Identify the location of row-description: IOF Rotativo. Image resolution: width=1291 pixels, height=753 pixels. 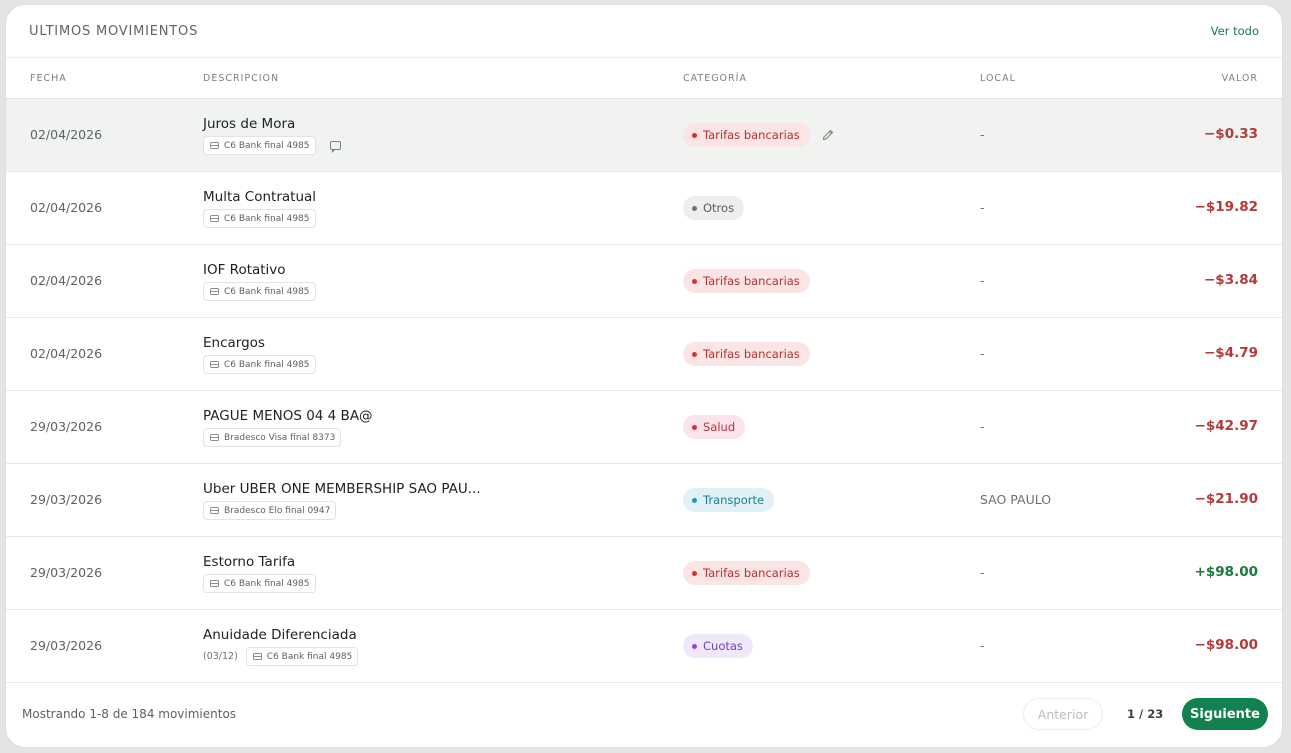
(244, 270).